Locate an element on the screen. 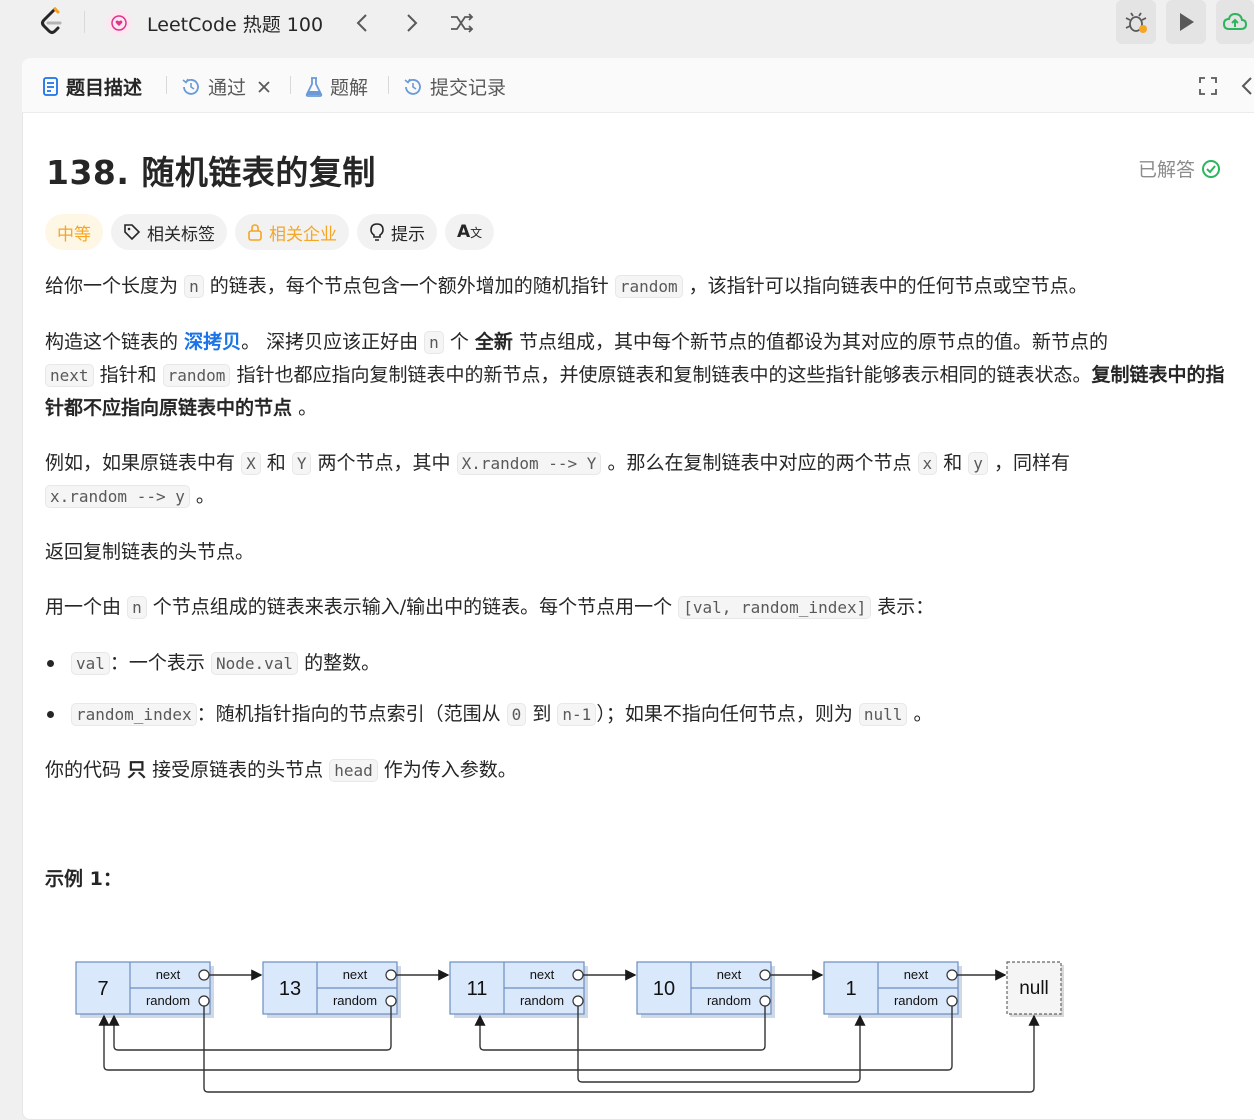 Image resolution: width=1254 pixels, height=1120 pixels. paragraph: 你的代码 只 接受原链表的头节点 head 作为传入参数。 is located at coordinates (635, 770).